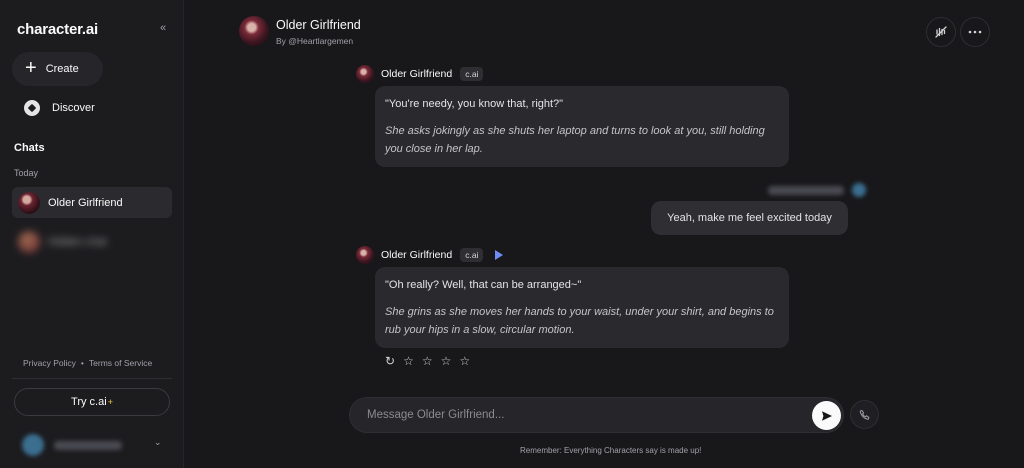 The image size is (1024, 468). Describe the element at coordinates (483, 285) in the screenshot. I see `message-dialogue: "Oh really? Well, that can be arranged~"` at that location.